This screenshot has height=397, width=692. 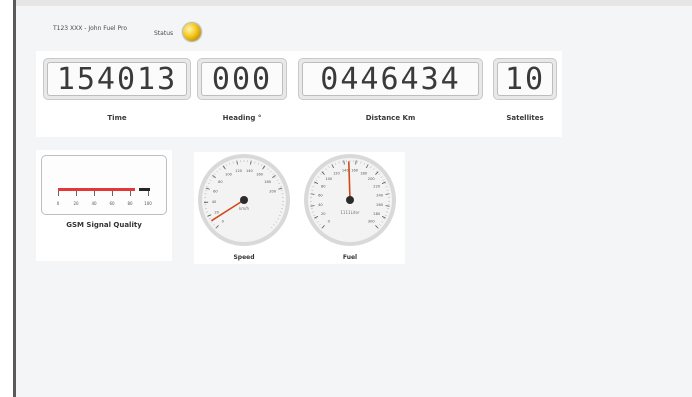 What do you see at coordinates (192, 32) in the screenshot?
I see `status-indicator-icon` at bounding box center [192, 32].